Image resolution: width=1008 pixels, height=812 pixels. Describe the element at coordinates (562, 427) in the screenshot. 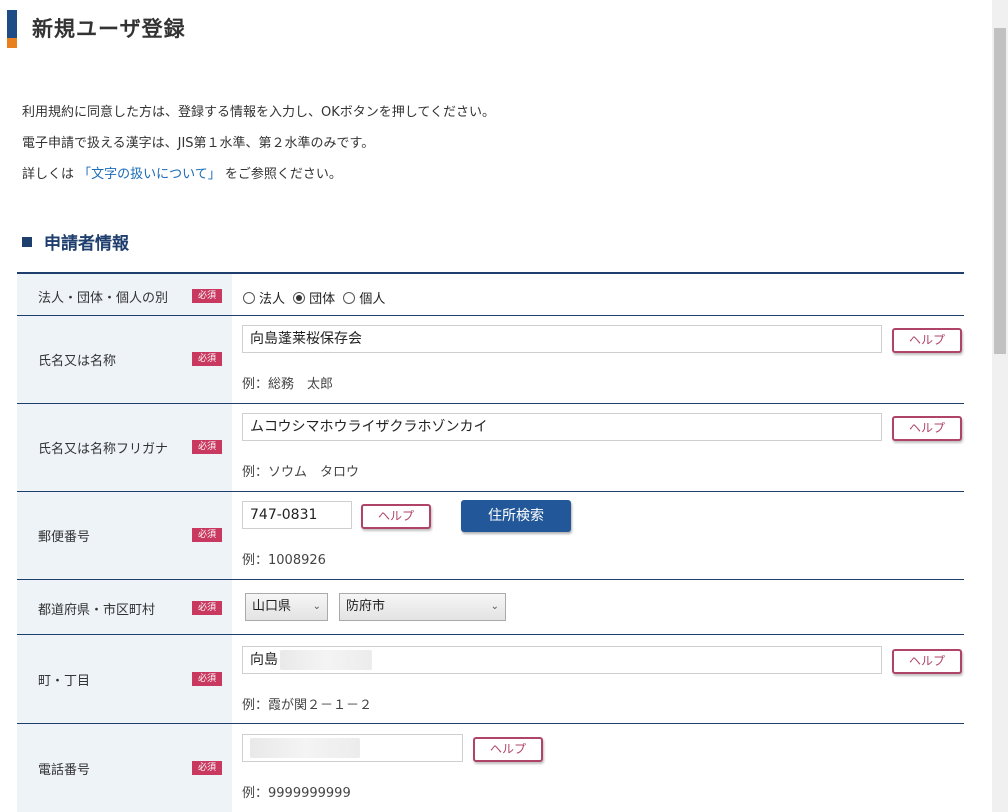

I see `name-kana-input: ムコウシマホウライザクラホゾンカイ` at that location.